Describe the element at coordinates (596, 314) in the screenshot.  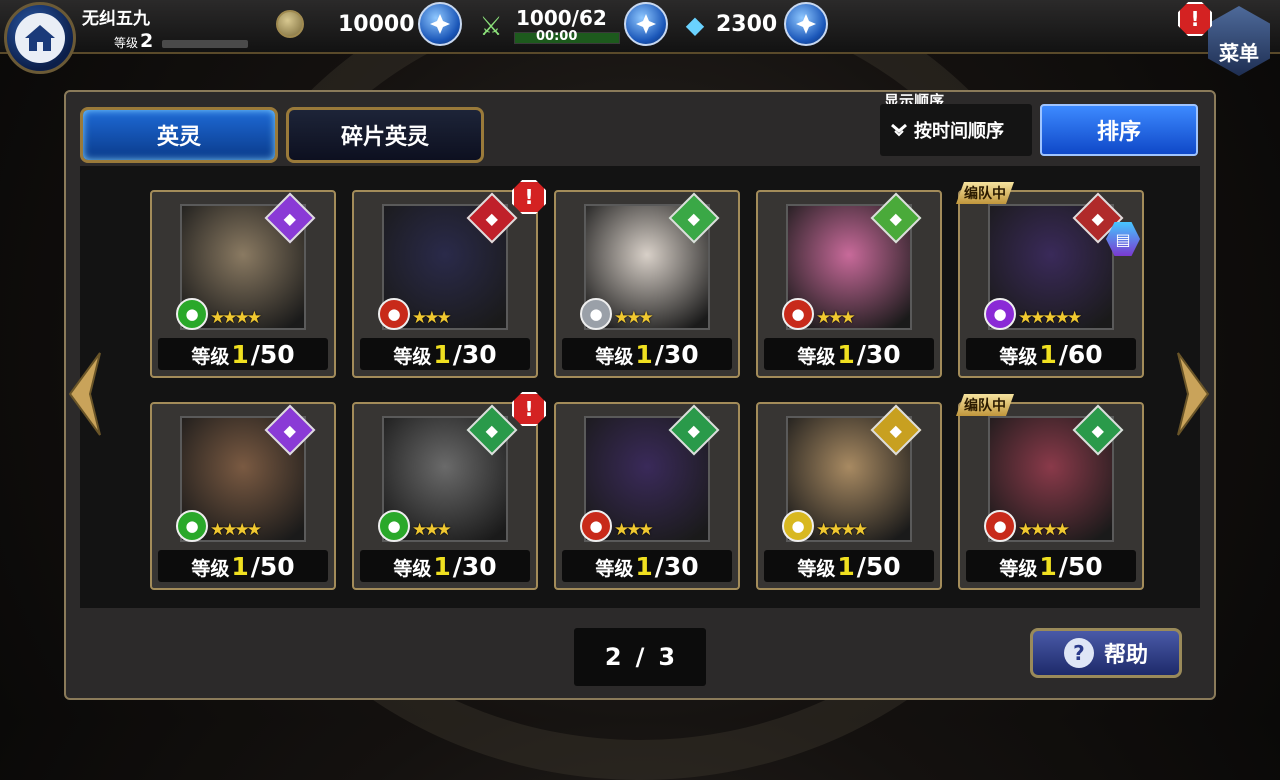
I see `light-element-icon: ●` at that location.